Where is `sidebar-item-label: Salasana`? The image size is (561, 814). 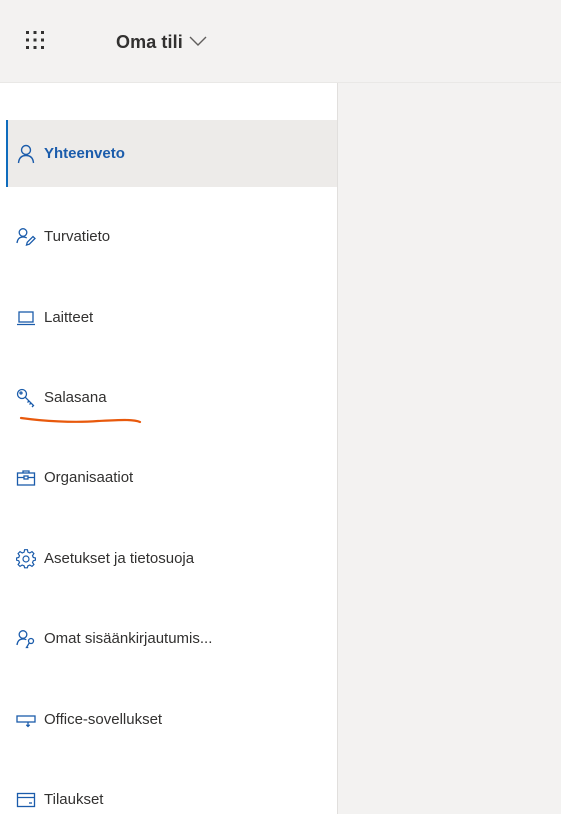
sidebar-item-label: Salasana is located at coordinates (75, 397).